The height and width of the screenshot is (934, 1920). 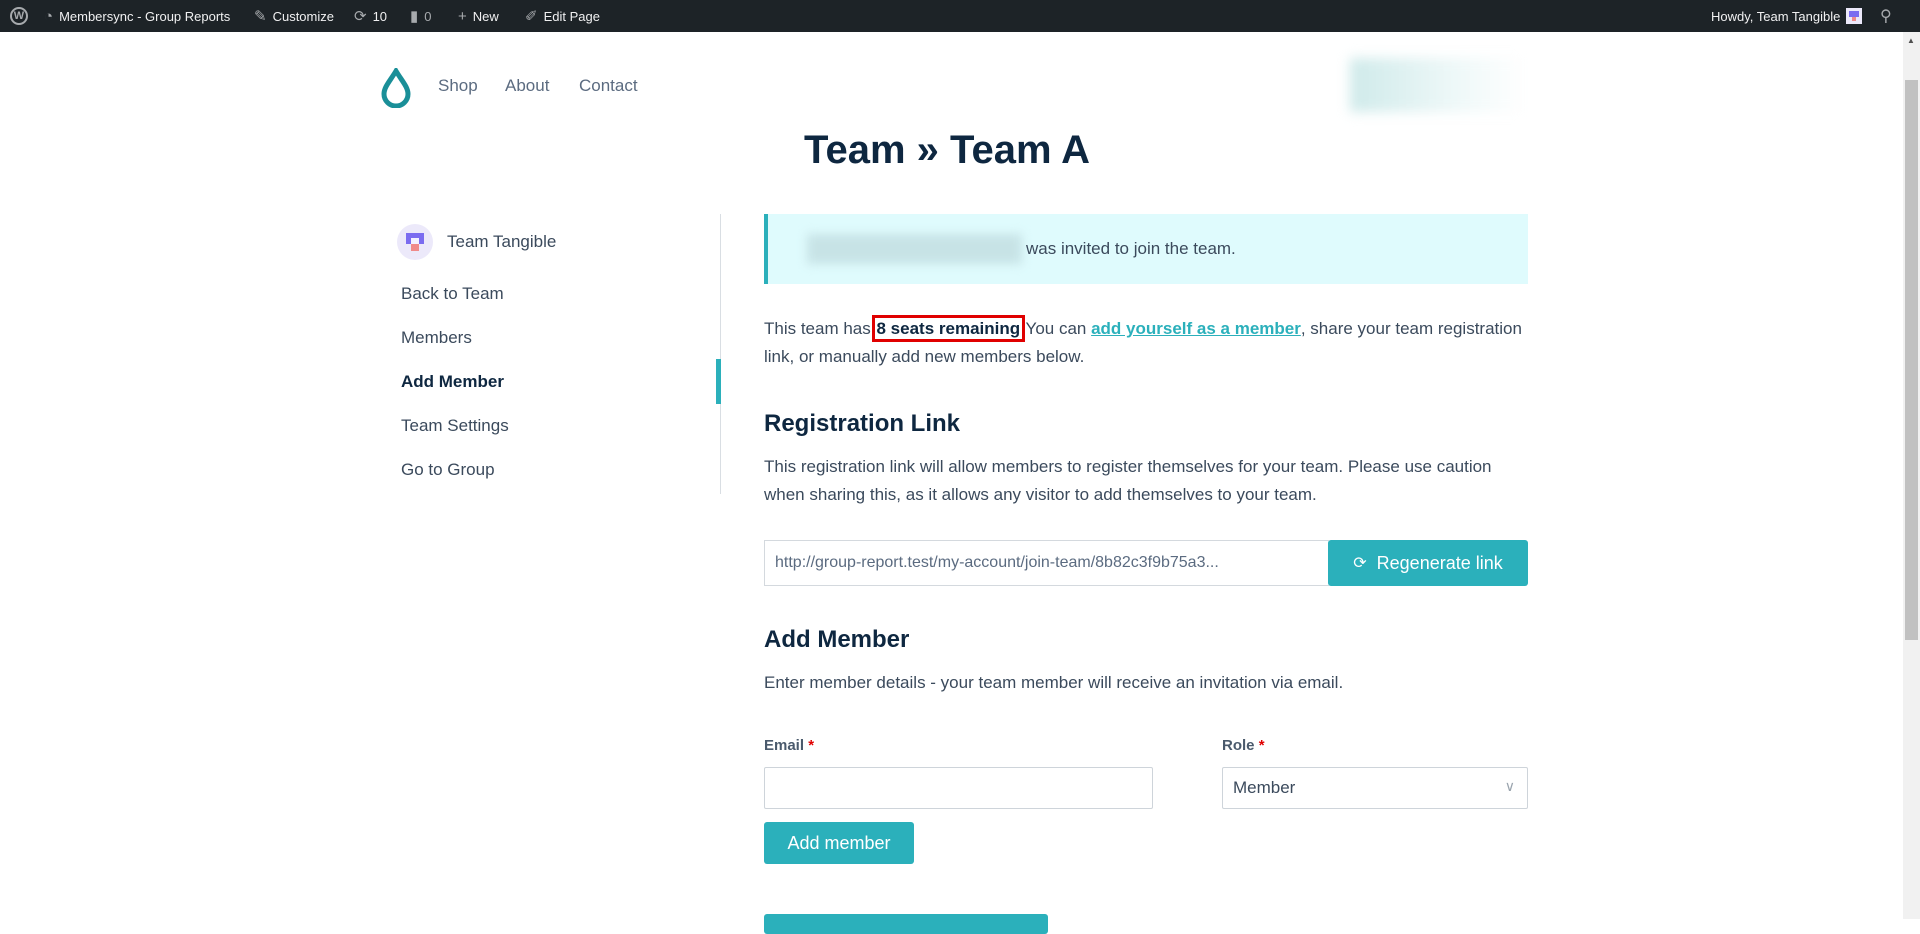 What do you see at coordinates (1146, 249) in the screenshot?
I see `invite-notice: was invited to join the team.` at bounding box center [1146, 249].